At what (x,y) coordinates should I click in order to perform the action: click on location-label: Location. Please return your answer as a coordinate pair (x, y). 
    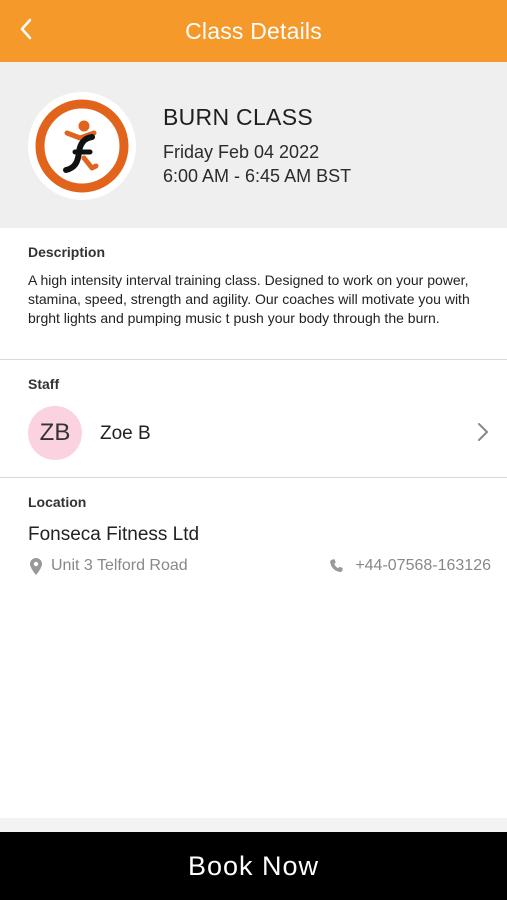
    Looking at the image, I should click on (57, 502).